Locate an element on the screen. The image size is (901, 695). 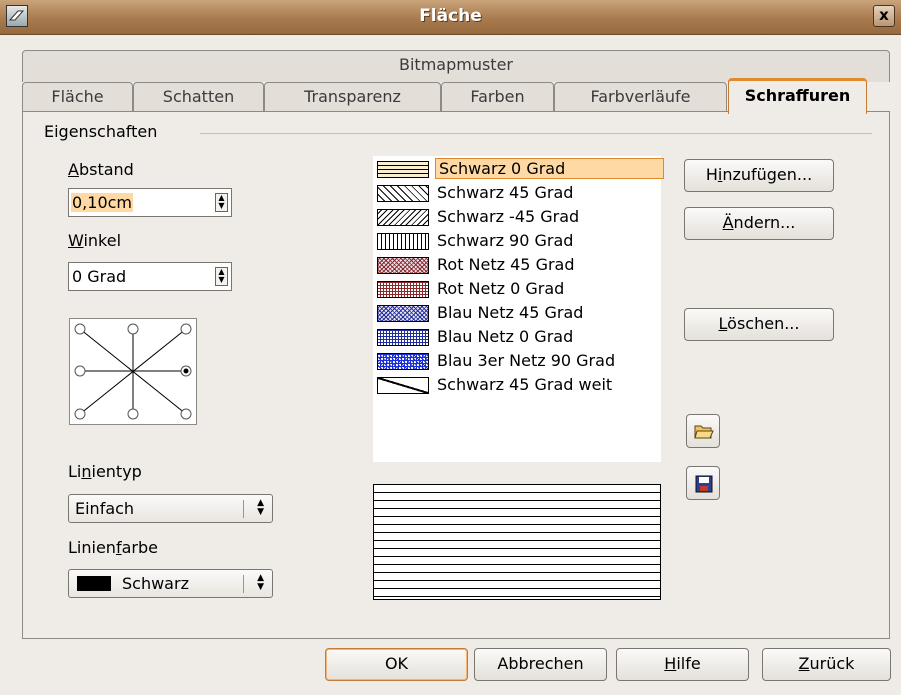
tab-transparenz: Transparenz is located at coordinates (352, 97).